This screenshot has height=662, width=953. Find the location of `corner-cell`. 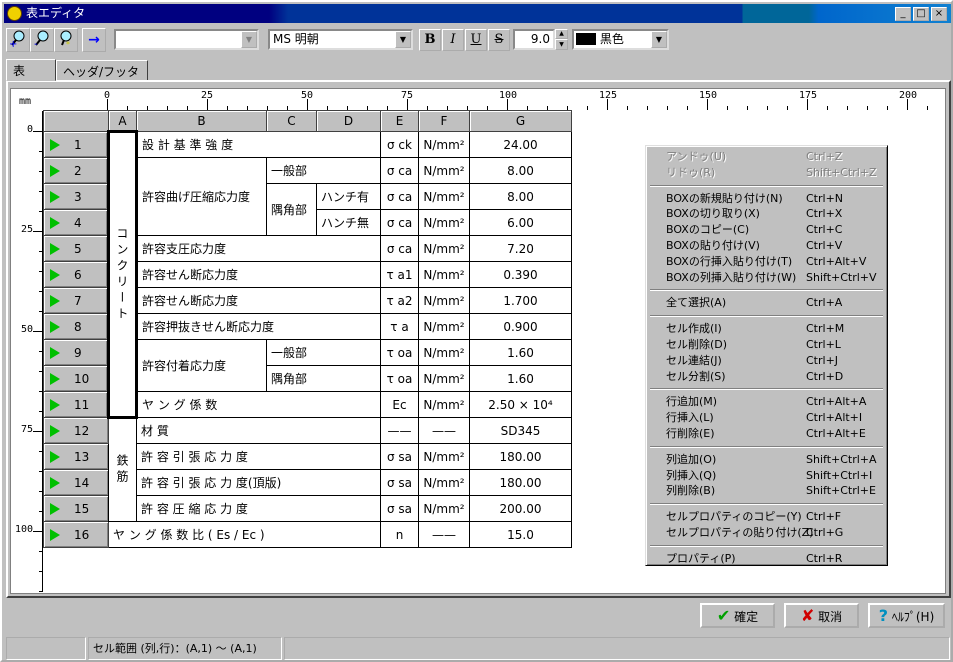

corner-cell is located at coordinates (76, 121).